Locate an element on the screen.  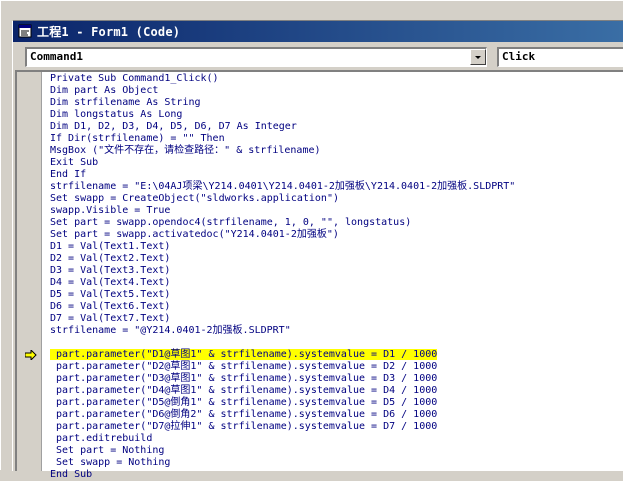
code-line: Dim strfilename As String is located at coordinates (336, 103).